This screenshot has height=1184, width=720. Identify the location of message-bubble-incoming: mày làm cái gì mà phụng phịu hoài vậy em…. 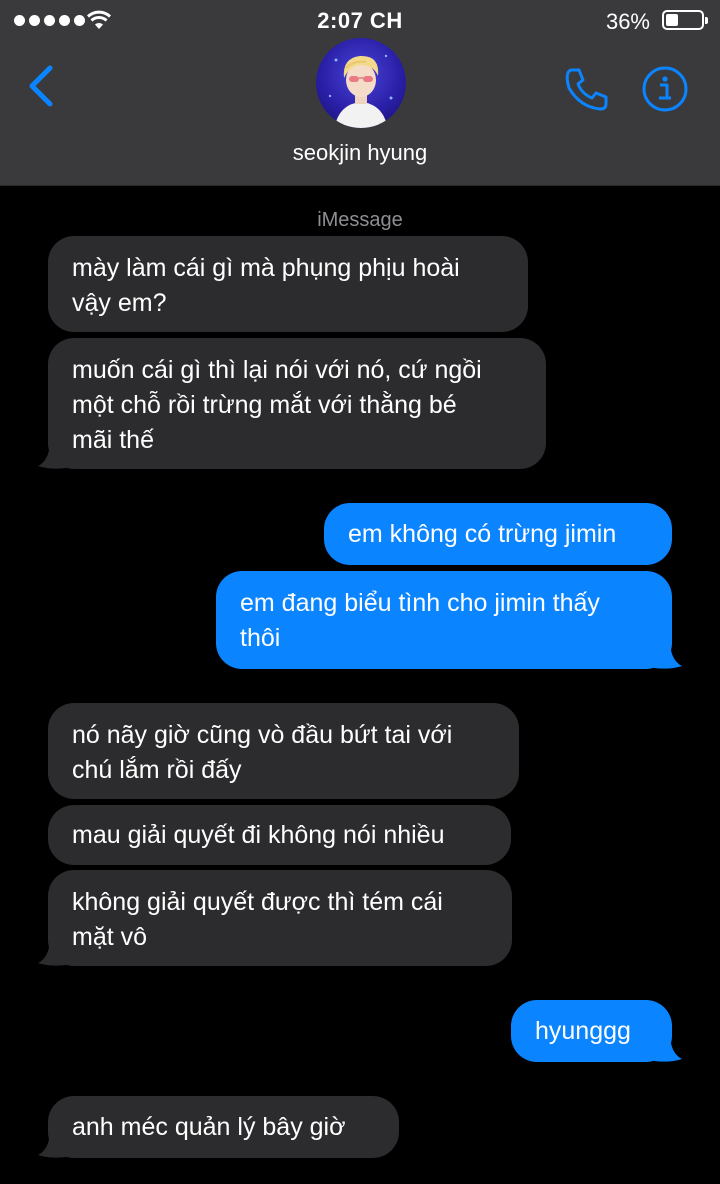
(288, 284).